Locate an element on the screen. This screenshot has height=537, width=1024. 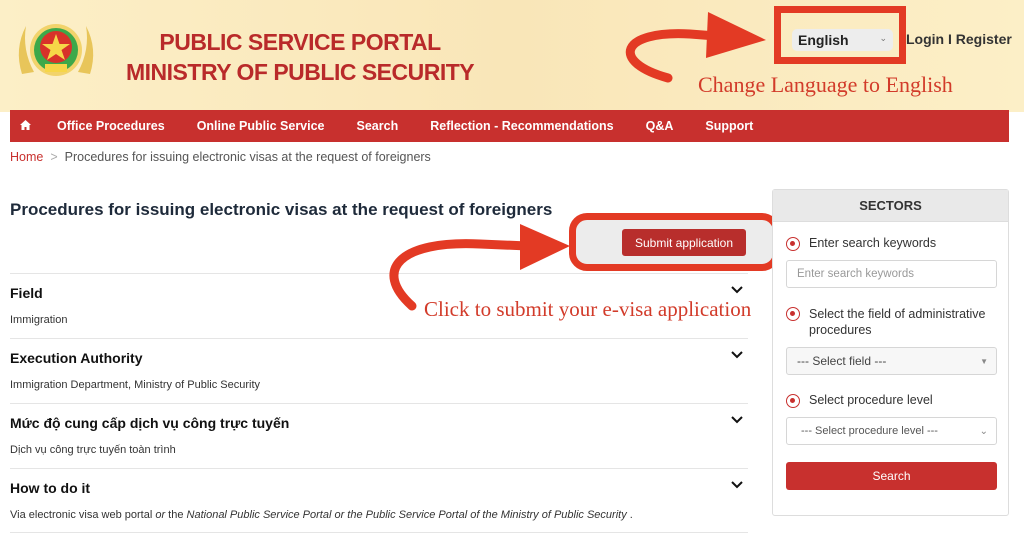
nav-office-procedures: Office Procedures is located at coordinates (111, 126).